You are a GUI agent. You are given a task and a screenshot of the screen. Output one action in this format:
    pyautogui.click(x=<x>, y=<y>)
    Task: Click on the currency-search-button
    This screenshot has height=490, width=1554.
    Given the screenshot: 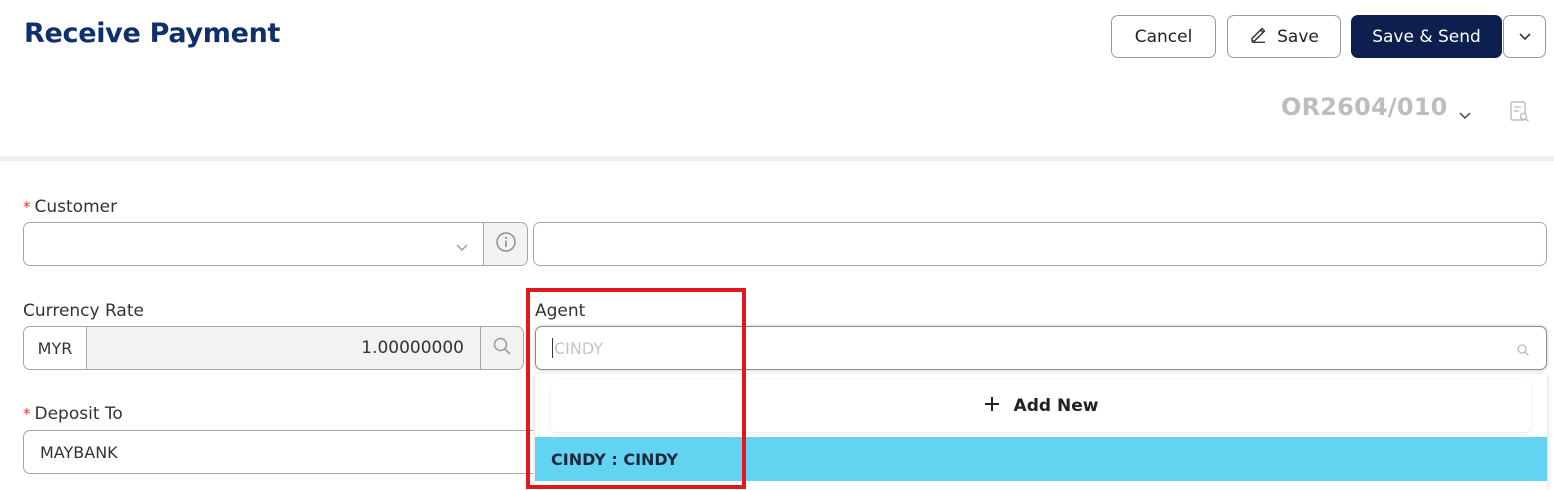 What is the action you would take?
    pyautogui.click(x=502, y=348)
    